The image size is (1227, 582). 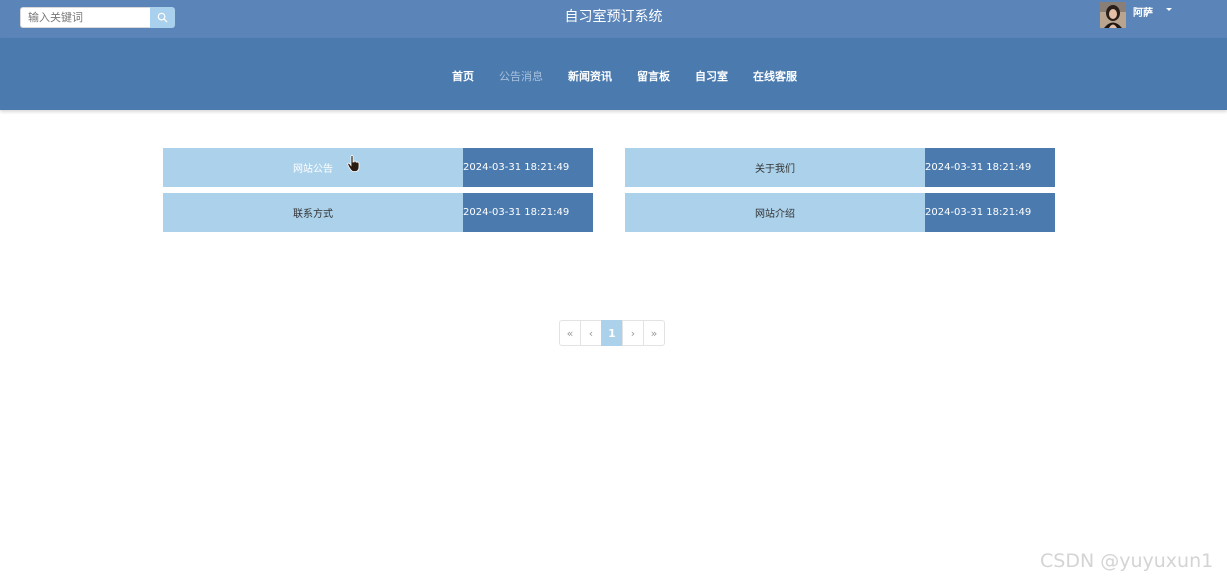 I want to click on current-page-button: 1, so click(x=612, y=333).